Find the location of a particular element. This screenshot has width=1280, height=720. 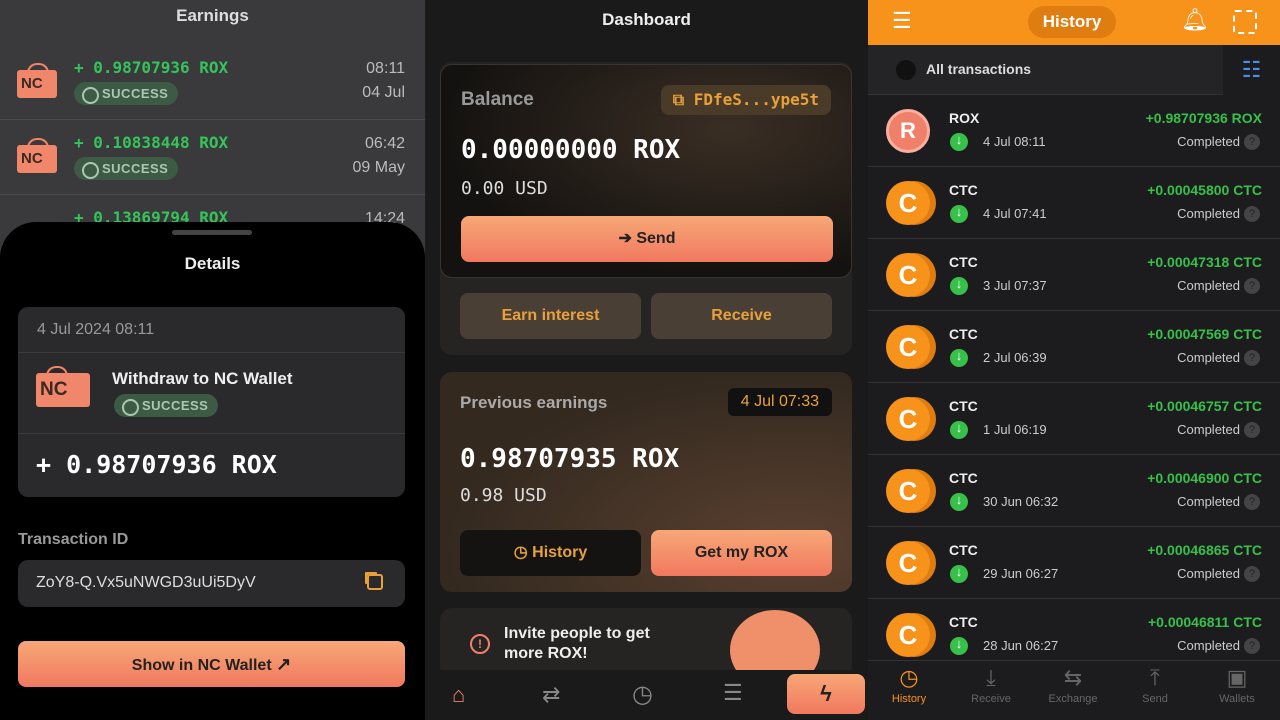

earning-amount: + 0.98707936 ROX is located at coordinates (151, 67).